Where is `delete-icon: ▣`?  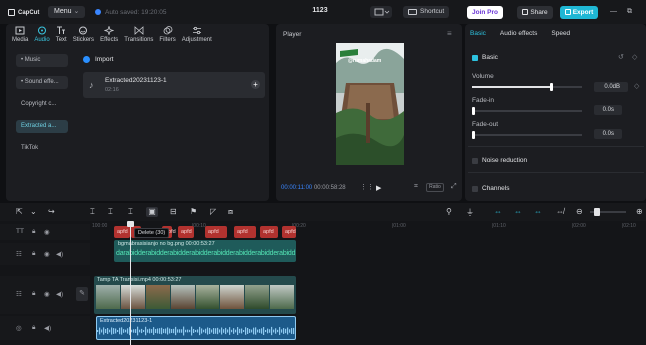
delete-icon: ▣ is located at coordinates (152, 212).